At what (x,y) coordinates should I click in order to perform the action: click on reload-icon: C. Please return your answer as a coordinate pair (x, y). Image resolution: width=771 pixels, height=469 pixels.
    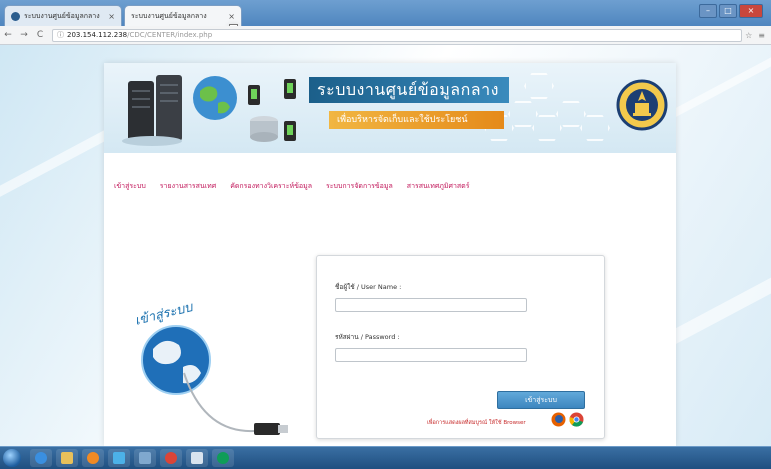
    Looking at the image, I should click on (40, 35).